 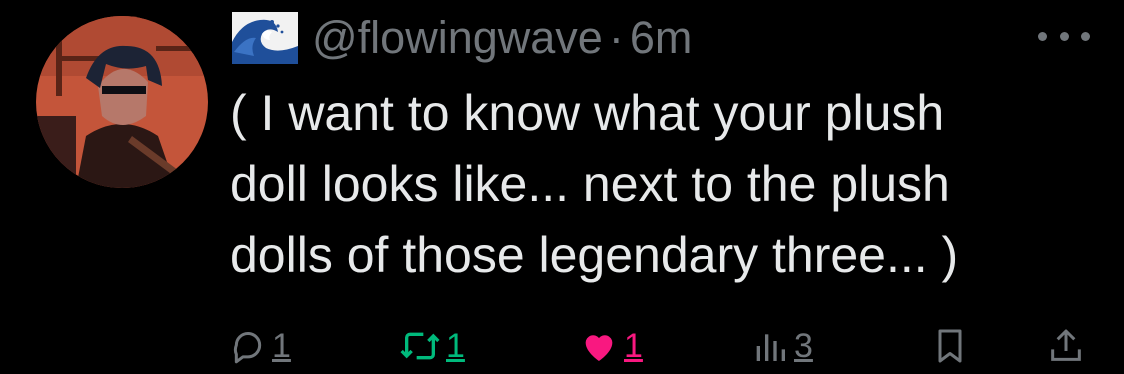 I want to click on views-button: 3, so click(x=781, y=346).